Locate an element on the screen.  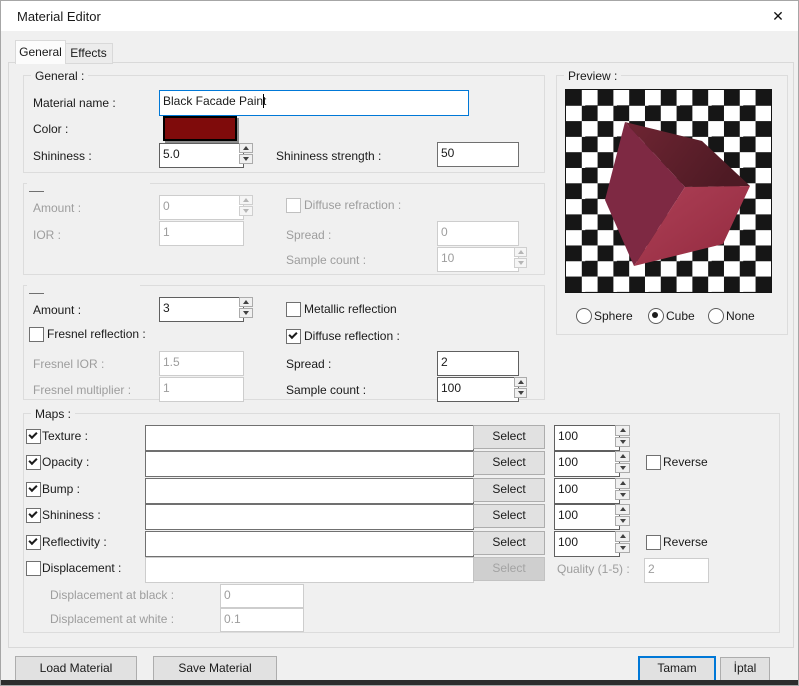
bump-amount-input: 100 is located at coordinates (587, 491).